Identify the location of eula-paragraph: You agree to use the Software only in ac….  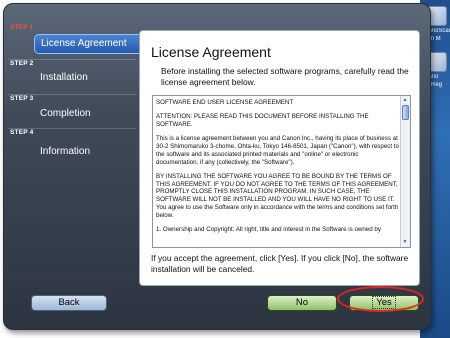
(277, 212).